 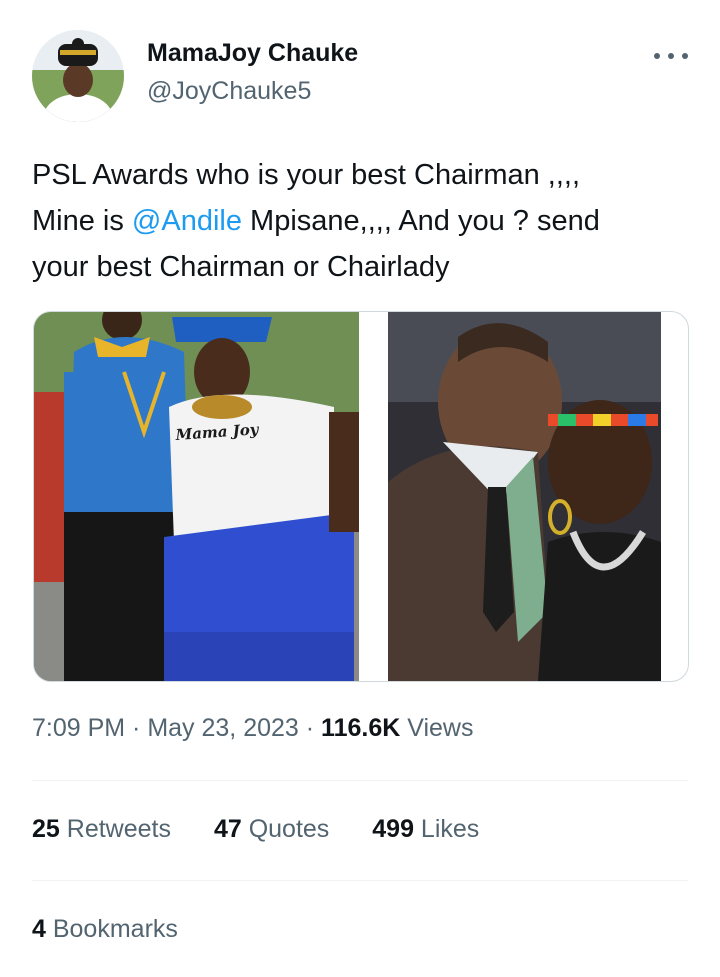 I want to click on avatar, so click(x=78, y=76).